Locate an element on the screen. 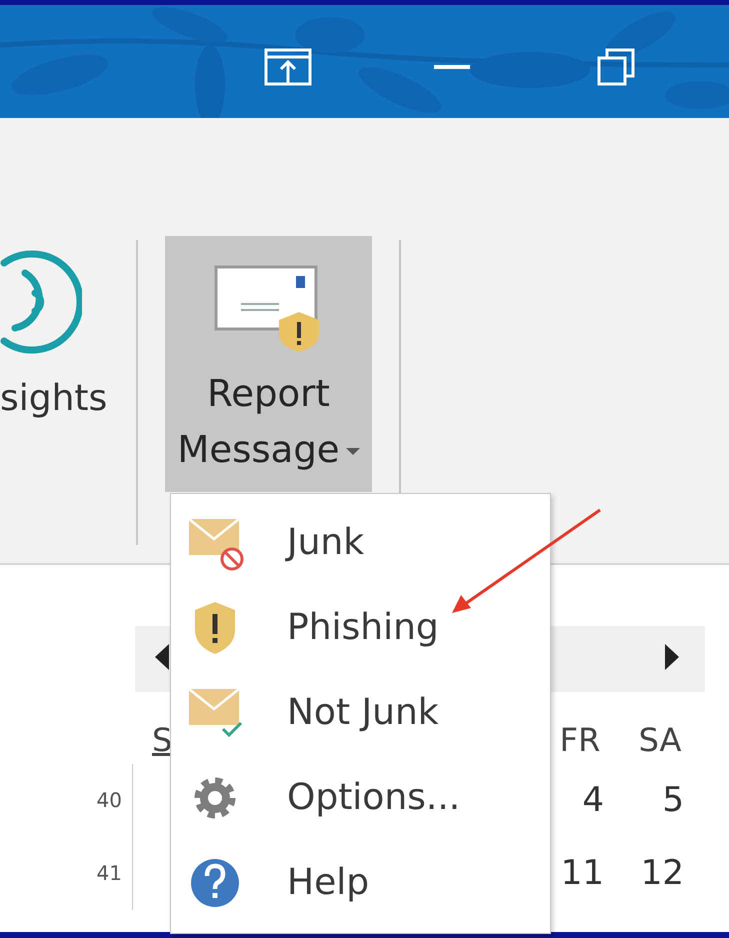  minimize-icon is located at coordinates (452, 67).